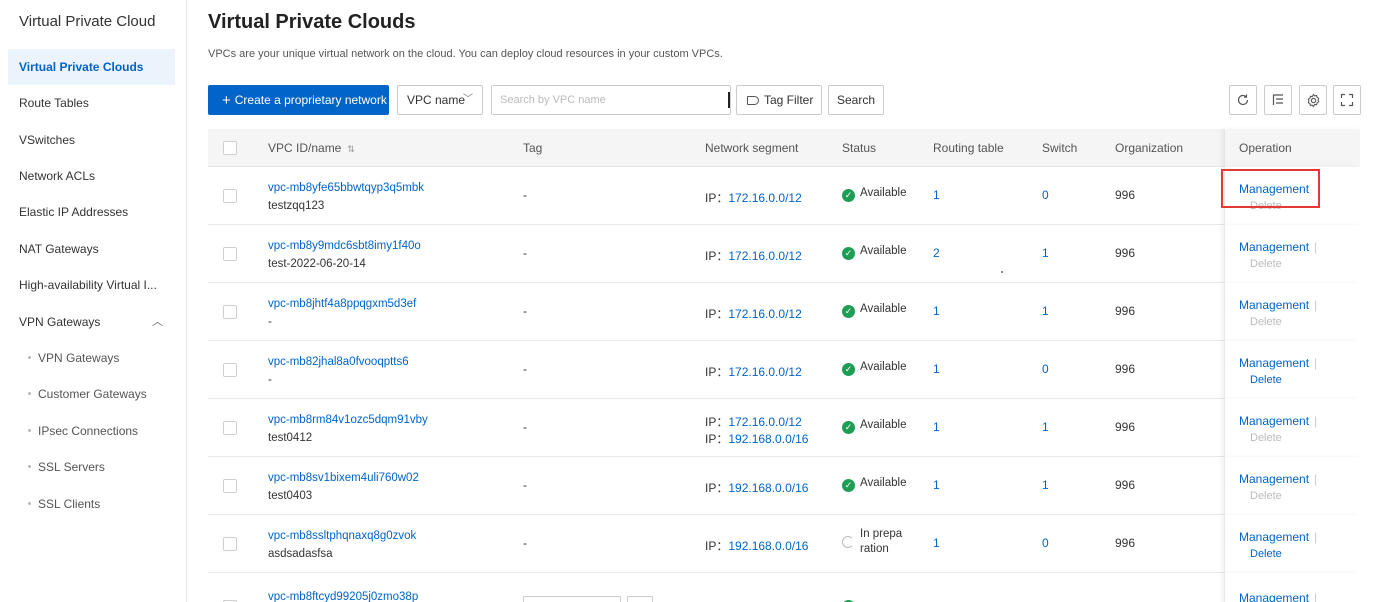  Describe the element at coordinates (611, 100) in the screenshot. I see `search-input` at that location.